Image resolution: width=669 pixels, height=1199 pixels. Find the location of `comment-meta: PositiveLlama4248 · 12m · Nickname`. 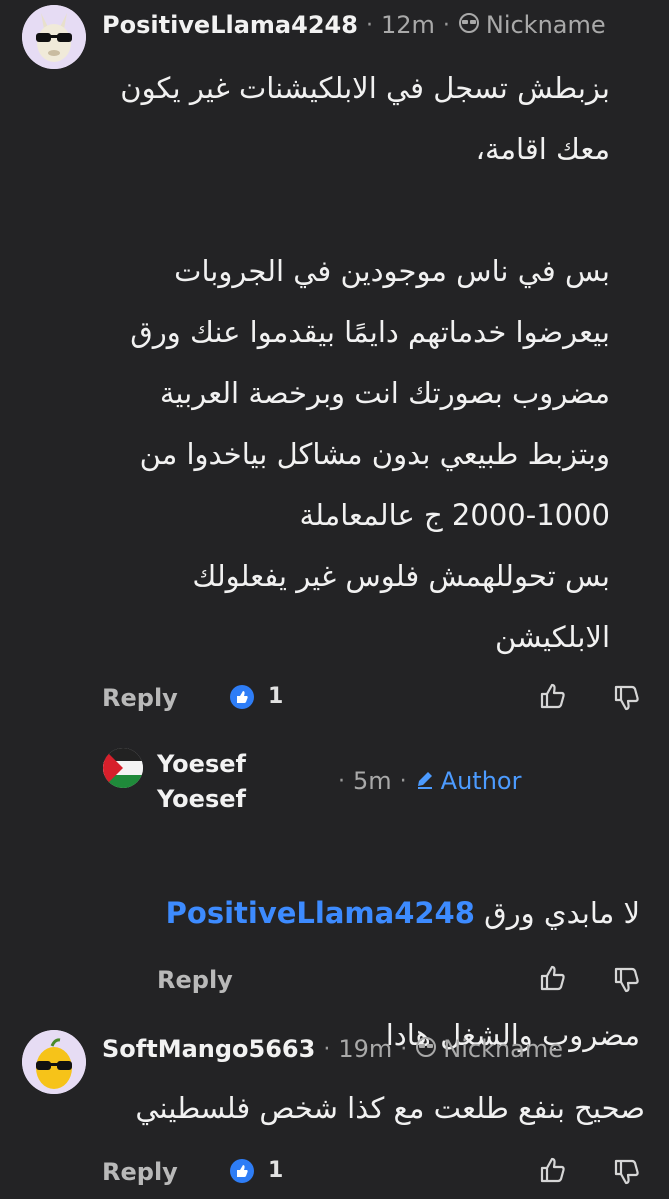

comment-meta: PositiveLlama4248 · 12m · Nickname is located at coordinates (354, 25).